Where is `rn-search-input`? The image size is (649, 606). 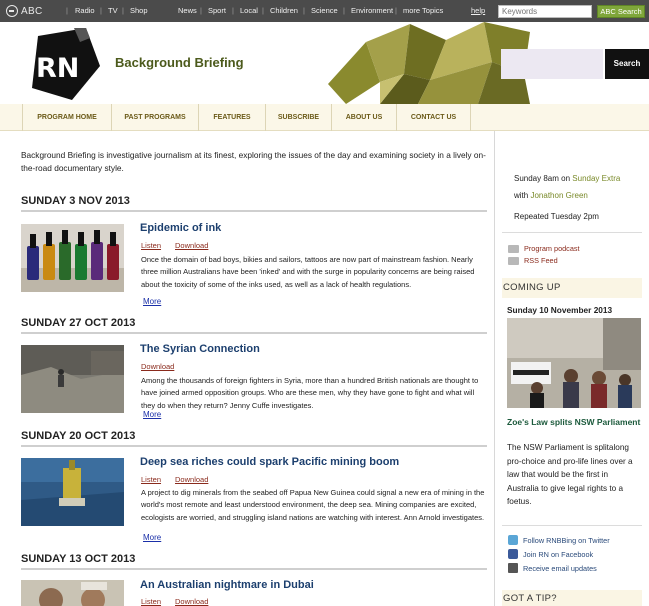
rn-search-input is located at coordinates (552, 64).